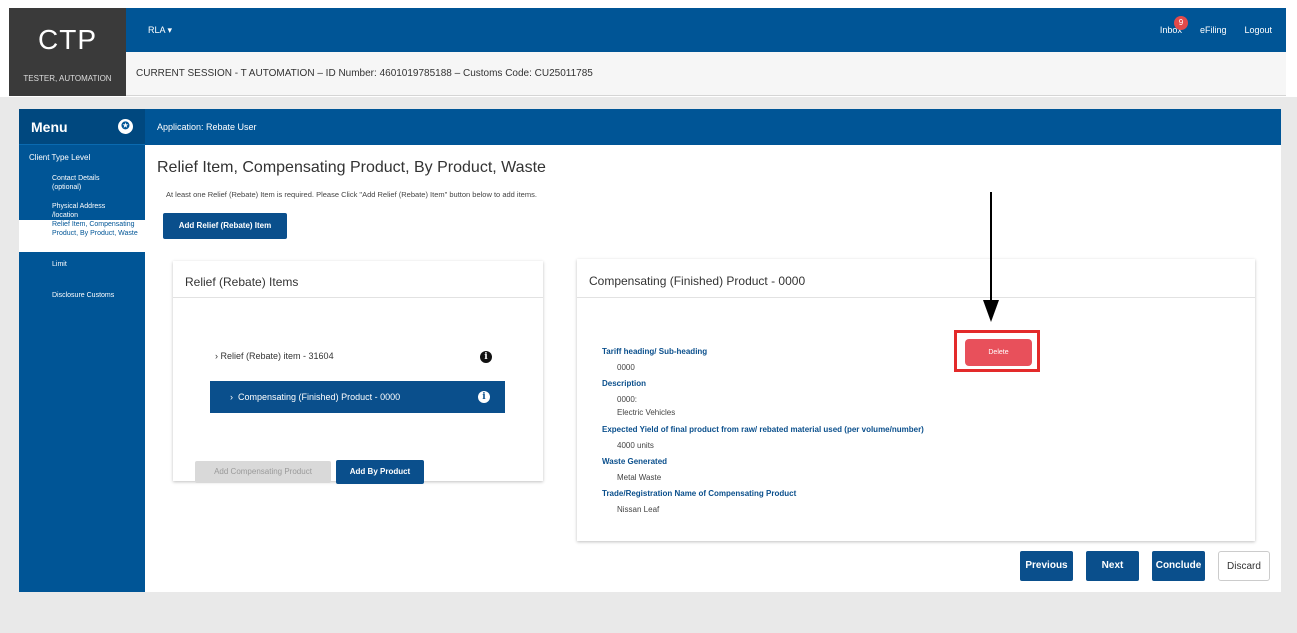 The image size is (1297, 633). What do you see at coordinates (1112, 566) in the screenshot?
I see `next-button: Next` at bounding box center [1112, 566].